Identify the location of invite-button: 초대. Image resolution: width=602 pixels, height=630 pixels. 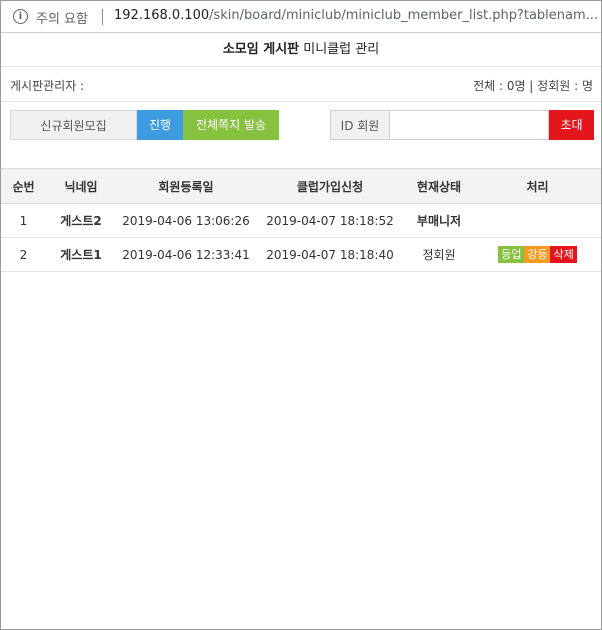
(571, 125).